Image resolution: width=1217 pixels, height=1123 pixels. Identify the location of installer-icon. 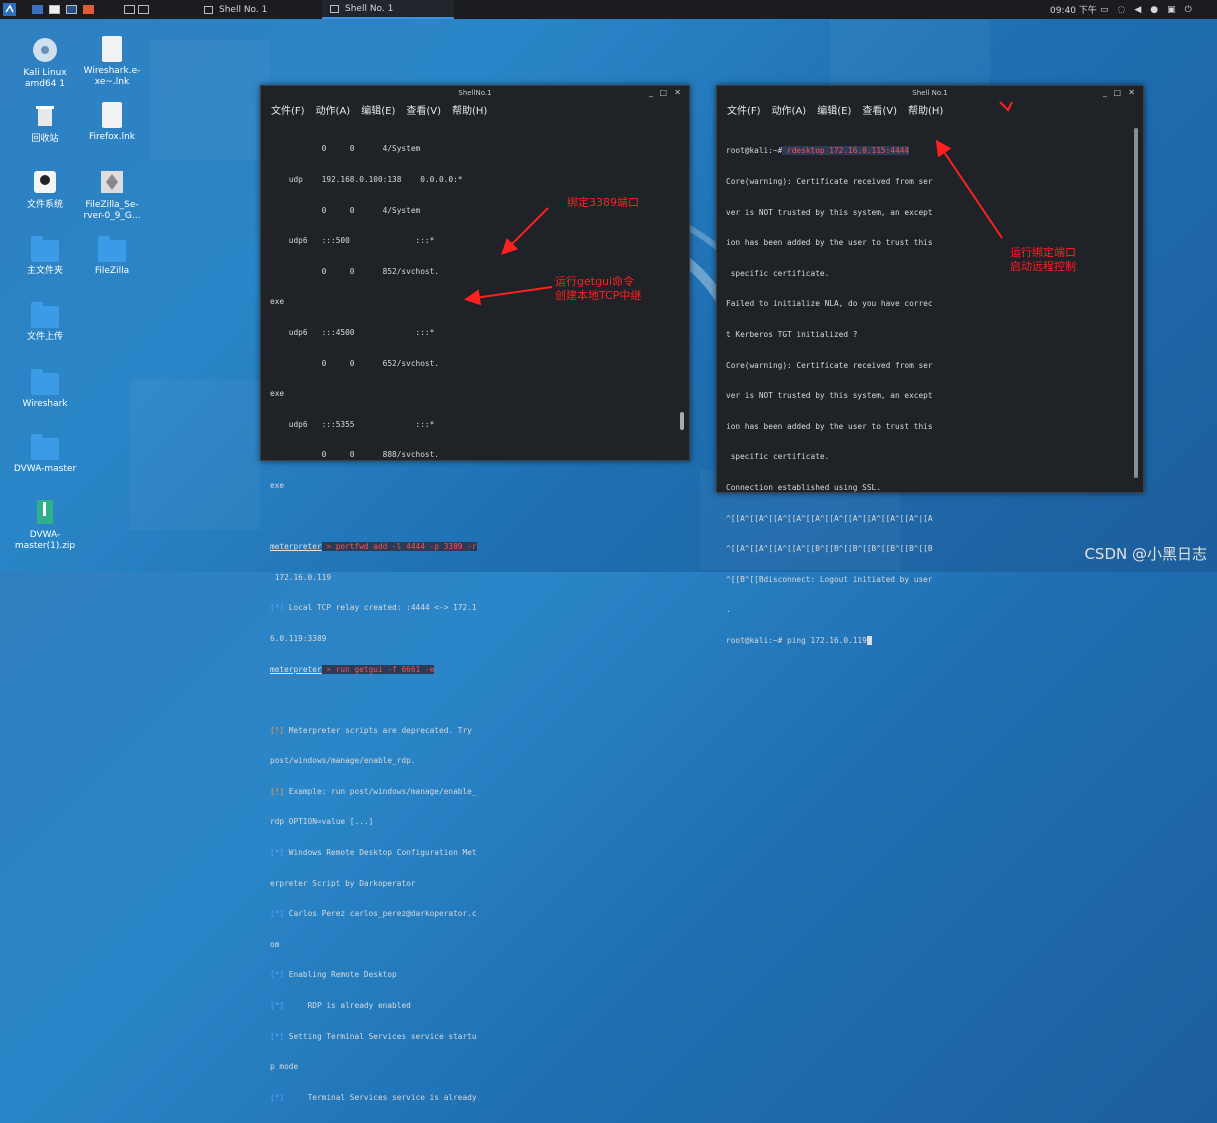
(112, 182).